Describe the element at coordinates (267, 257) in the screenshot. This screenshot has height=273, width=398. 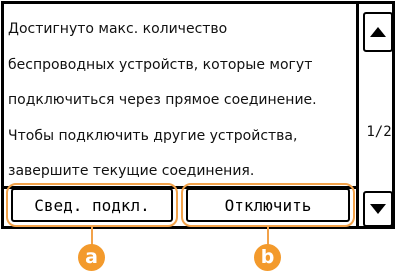
I see `callout-marker-b: b` at that location.